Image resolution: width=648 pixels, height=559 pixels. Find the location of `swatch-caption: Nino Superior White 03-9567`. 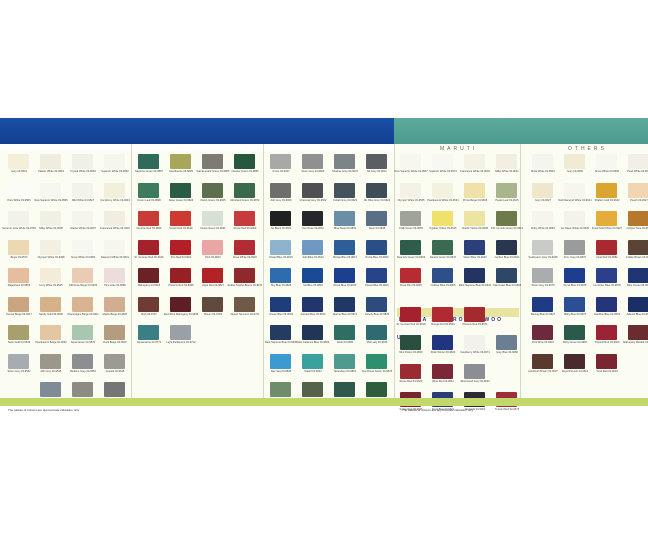

swatch-caption: Nino Superior White 03-9567 is located at coordinates (411, 171).